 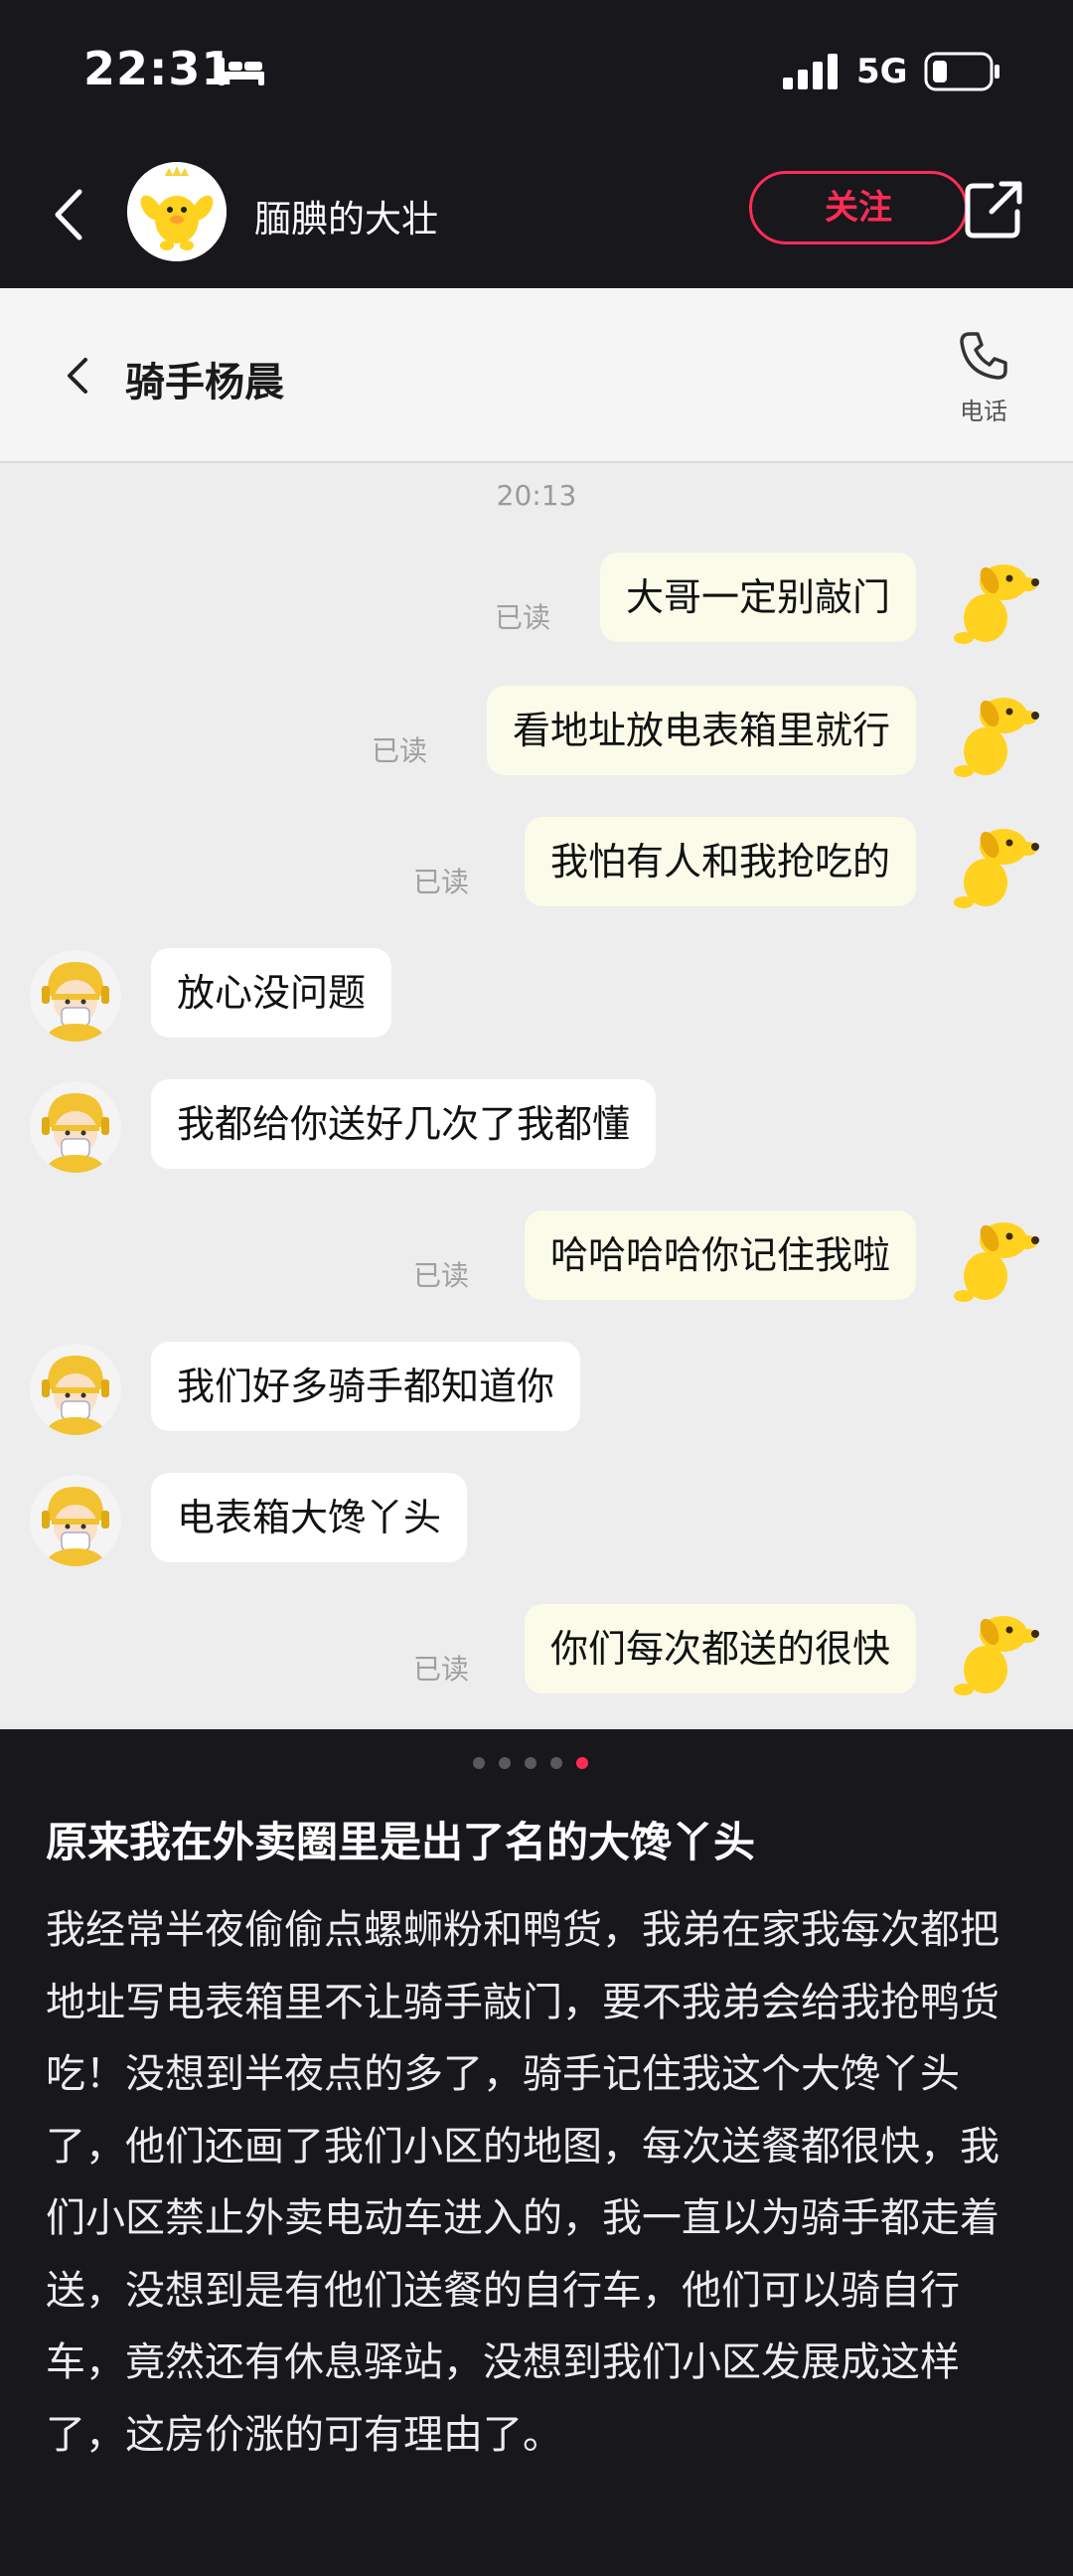 I want to click on message-row: 我们好多骑手都知道你, so click(x=536, y=1389).